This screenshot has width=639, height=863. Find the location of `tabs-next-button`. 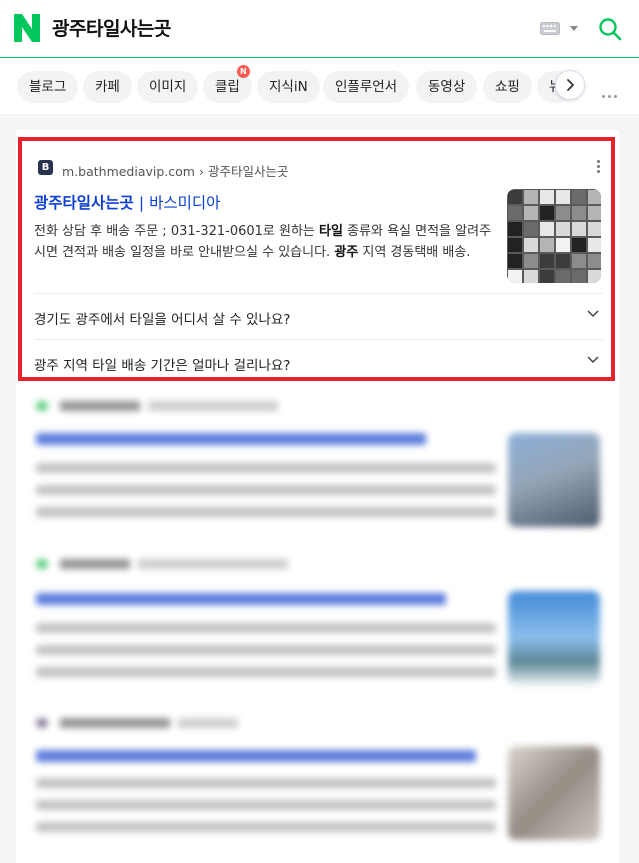

tabs-next-button is located at coordinates (570, 85).